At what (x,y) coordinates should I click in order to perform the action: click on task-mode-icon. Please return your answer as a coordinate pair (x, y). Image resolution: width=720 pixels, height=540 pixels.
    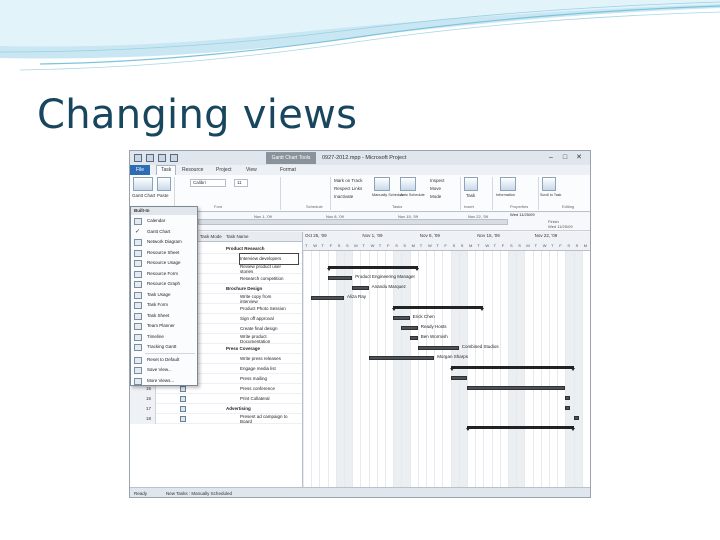
    Looking at the image, I should click on (183, 389).